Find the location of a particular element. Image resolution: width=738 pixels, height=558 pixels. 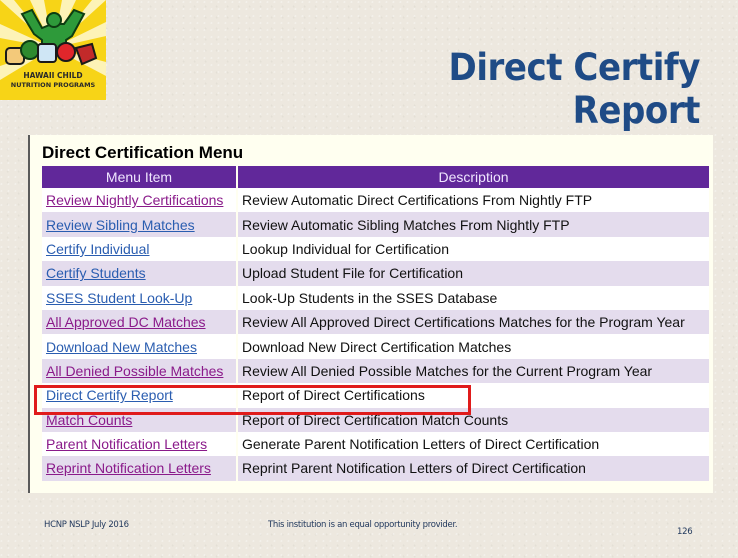

menu-heading: Direct Certification Menu is located at coordinates (143, 152).